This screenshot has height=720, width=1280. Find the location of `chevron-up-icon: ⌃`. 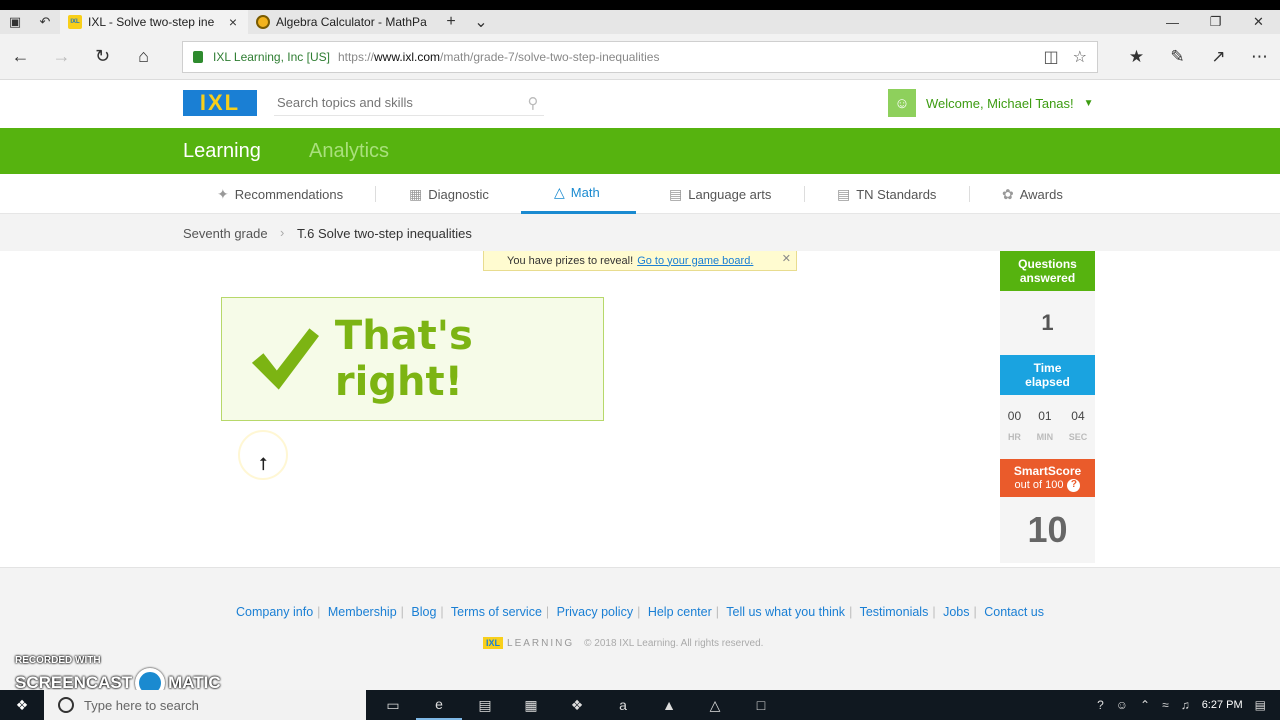

chevron-up-icon: ⌃ is located at coordinates (1145, 705).